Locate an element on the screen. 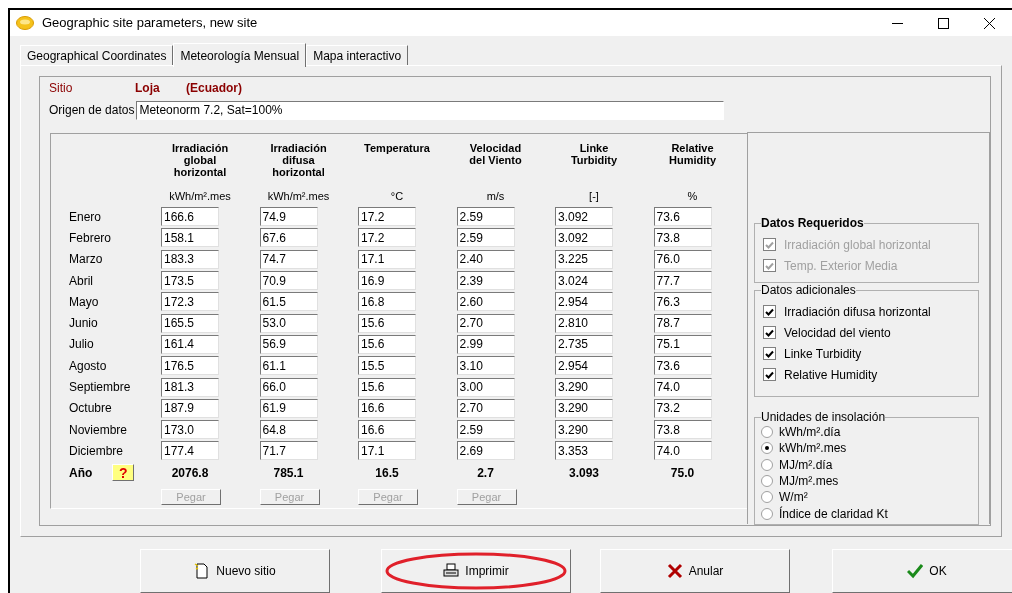  value-field: 61.5 is located at coordinates (288, 302).